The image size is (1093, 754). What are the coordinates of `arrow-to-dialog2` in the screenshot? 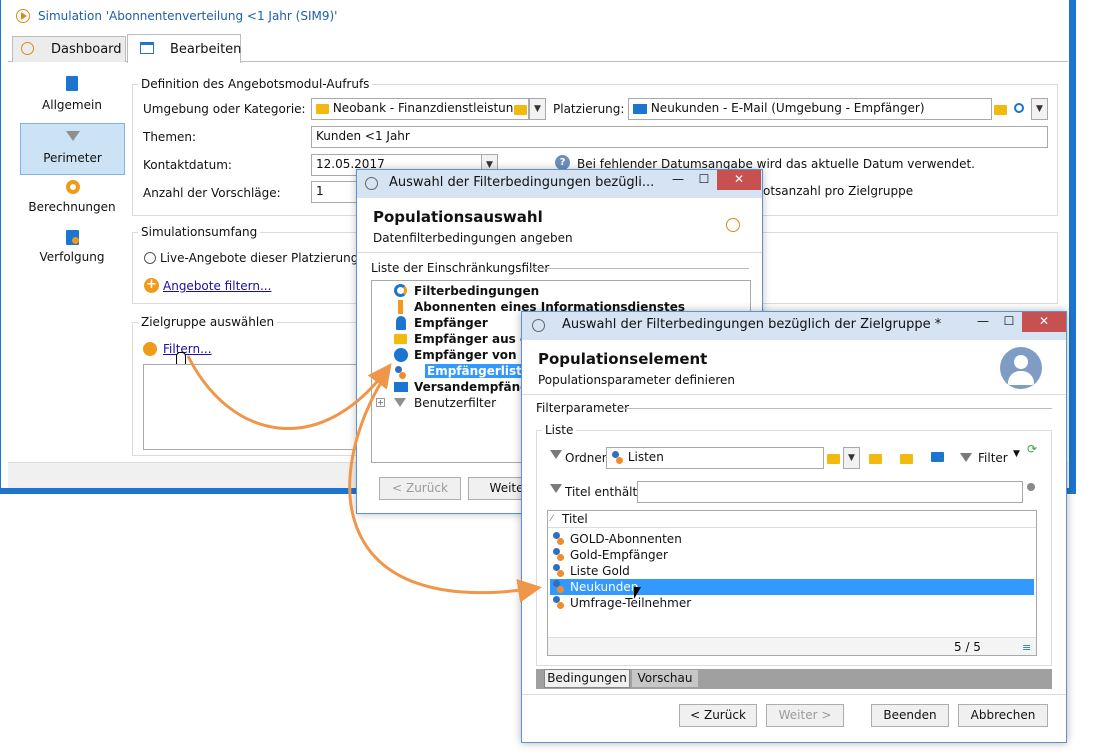 It's located at (445, 488).